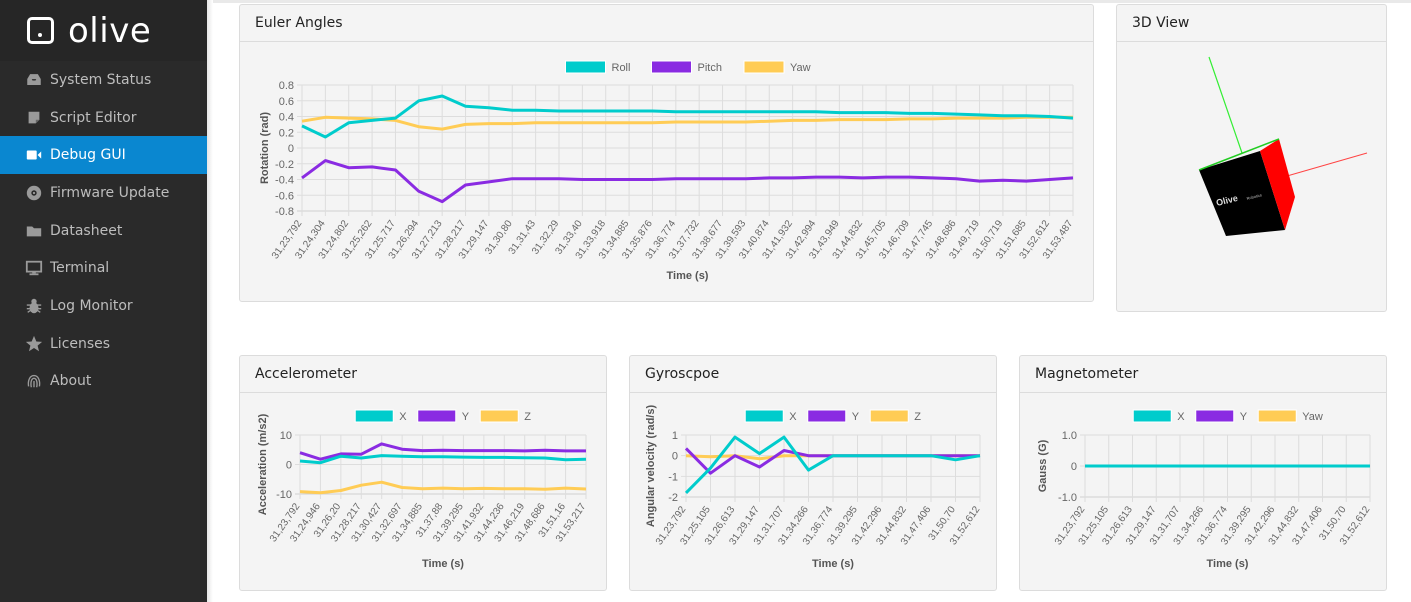  Describe the element at coordinates (34, 306) in the screenshot. I see `bug-icon` at that location.